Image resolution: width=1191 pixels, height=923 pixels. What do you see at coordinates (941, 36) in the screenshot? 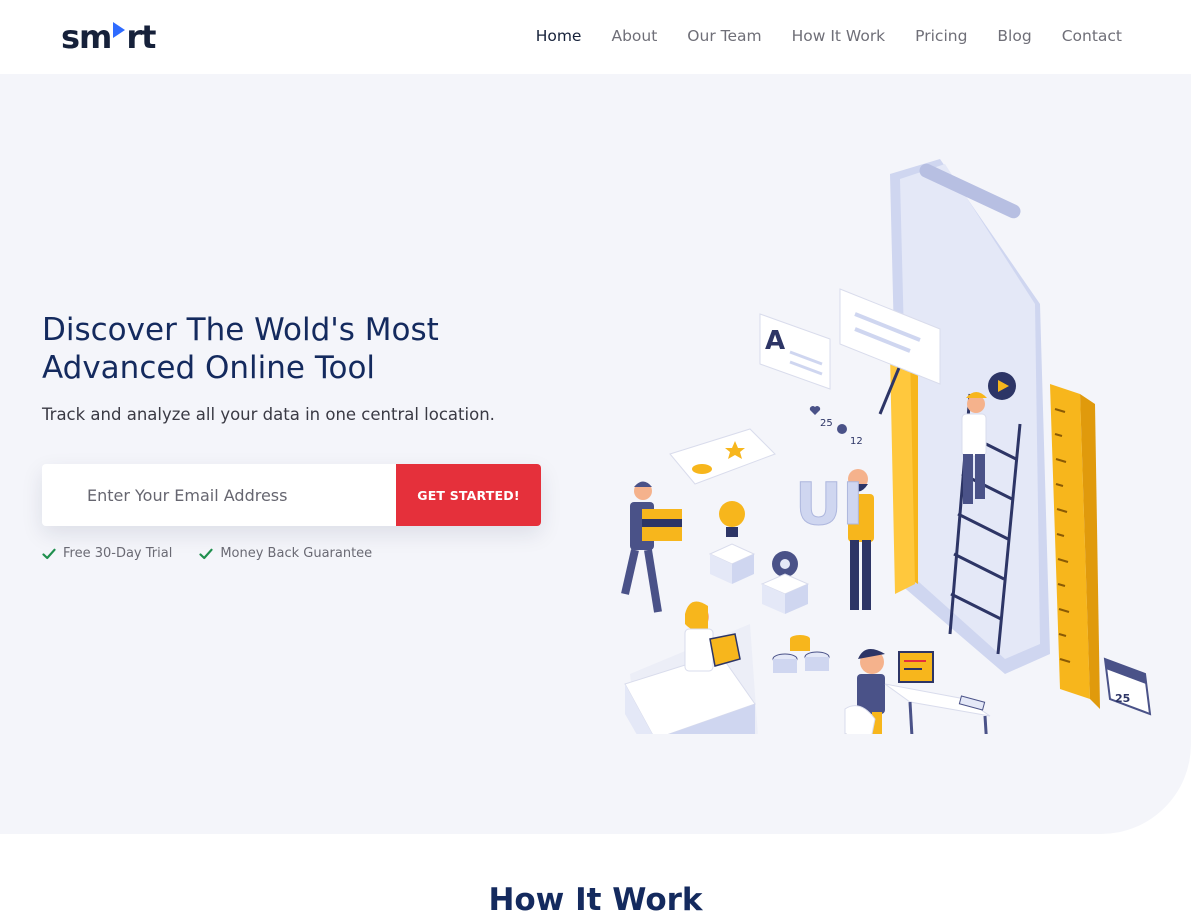
I see `nav-item-pricing: Pricing` at bounding box center [941, 36].